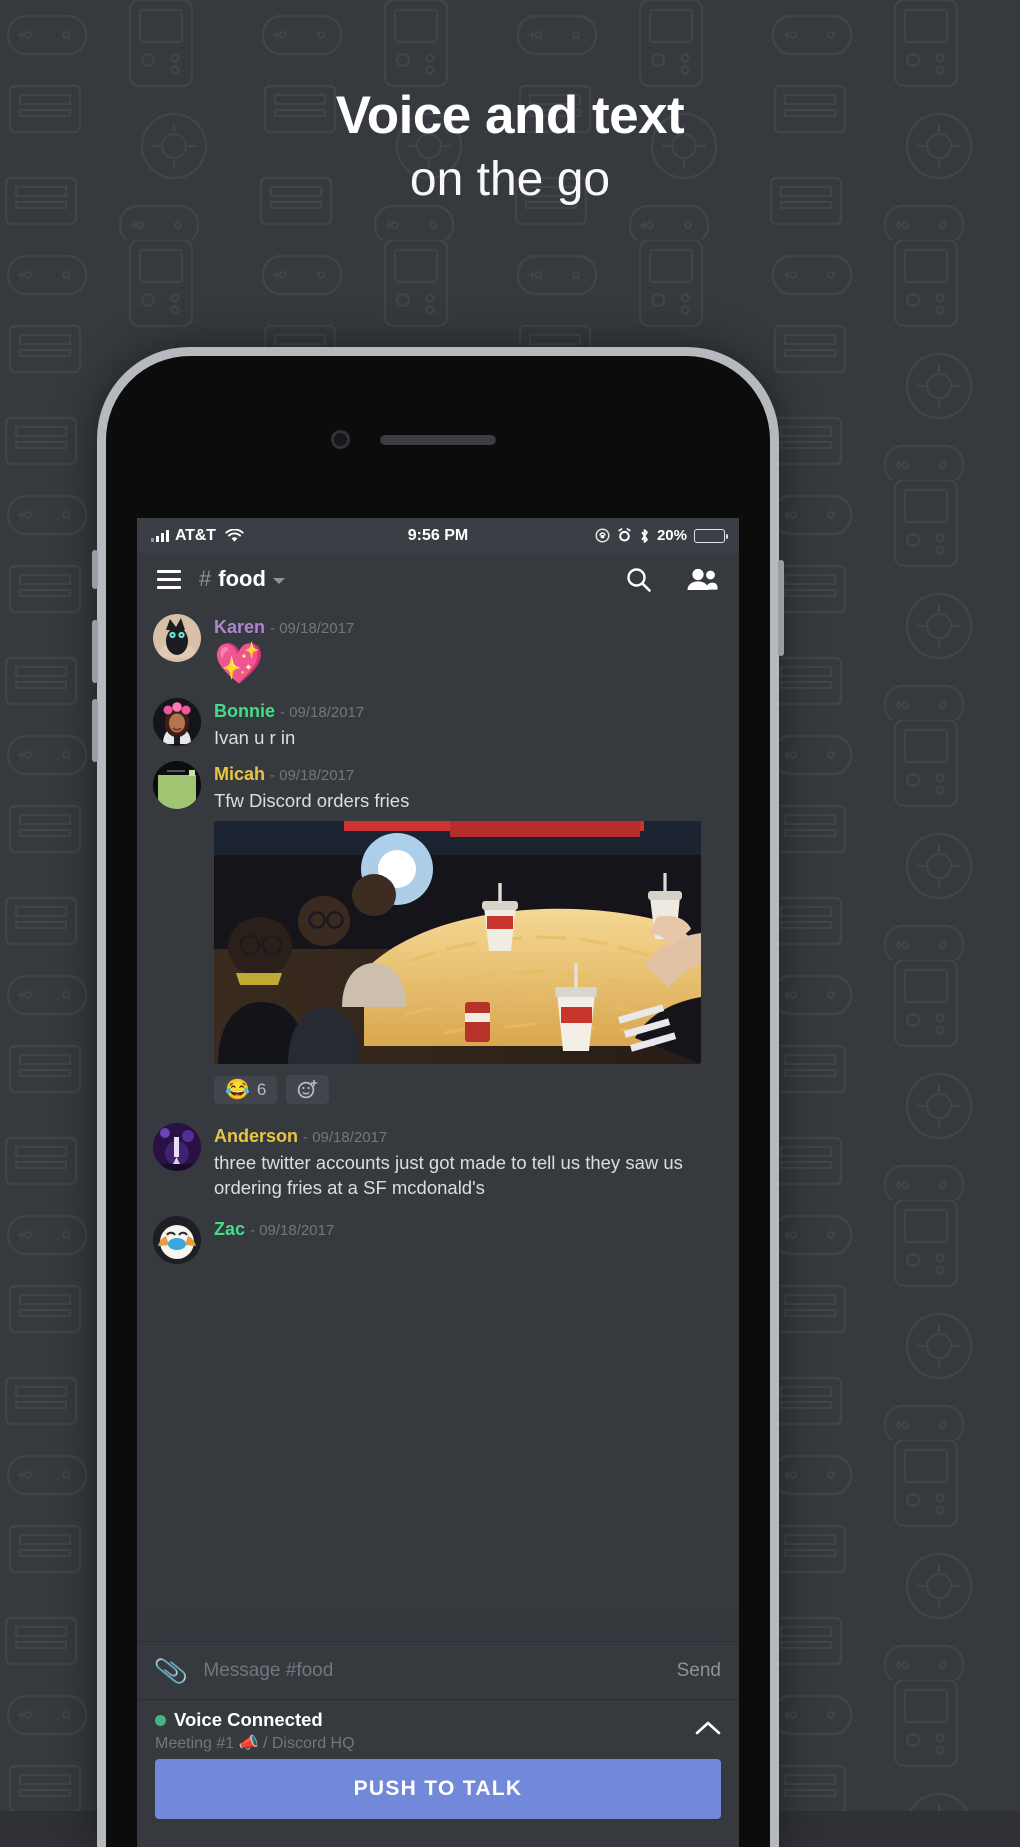  What do you see at coordinates (278, 580) in the screenshot?
I see `chevron-down-icon` at bounding box center [278, 580].